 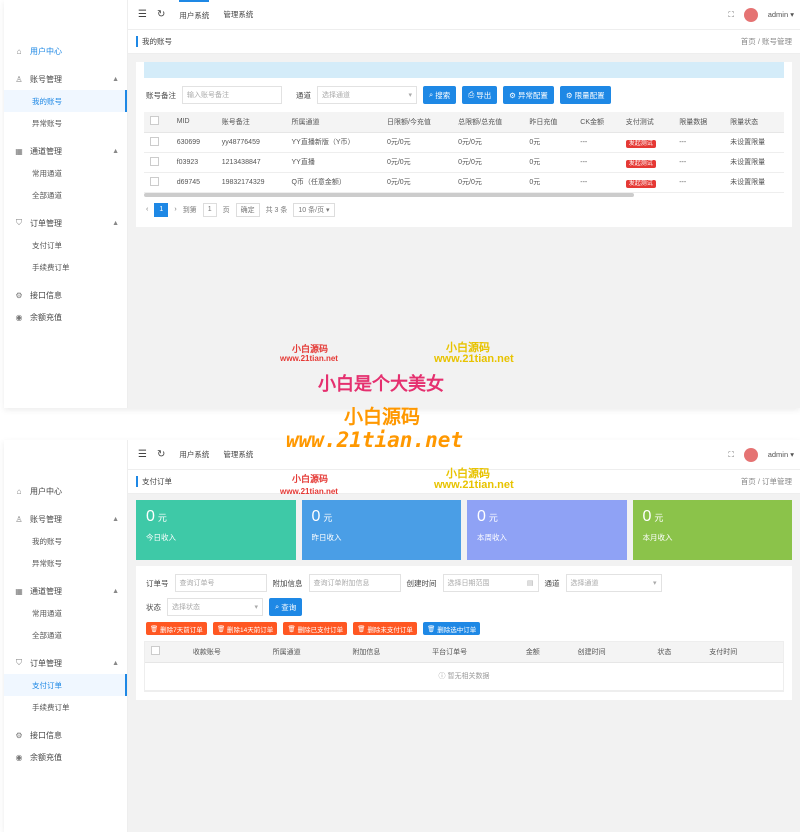 What do you see at coordinates (193, 162) in the screenshot?
I see `cell: f03923` at bounding box center [193, 162].